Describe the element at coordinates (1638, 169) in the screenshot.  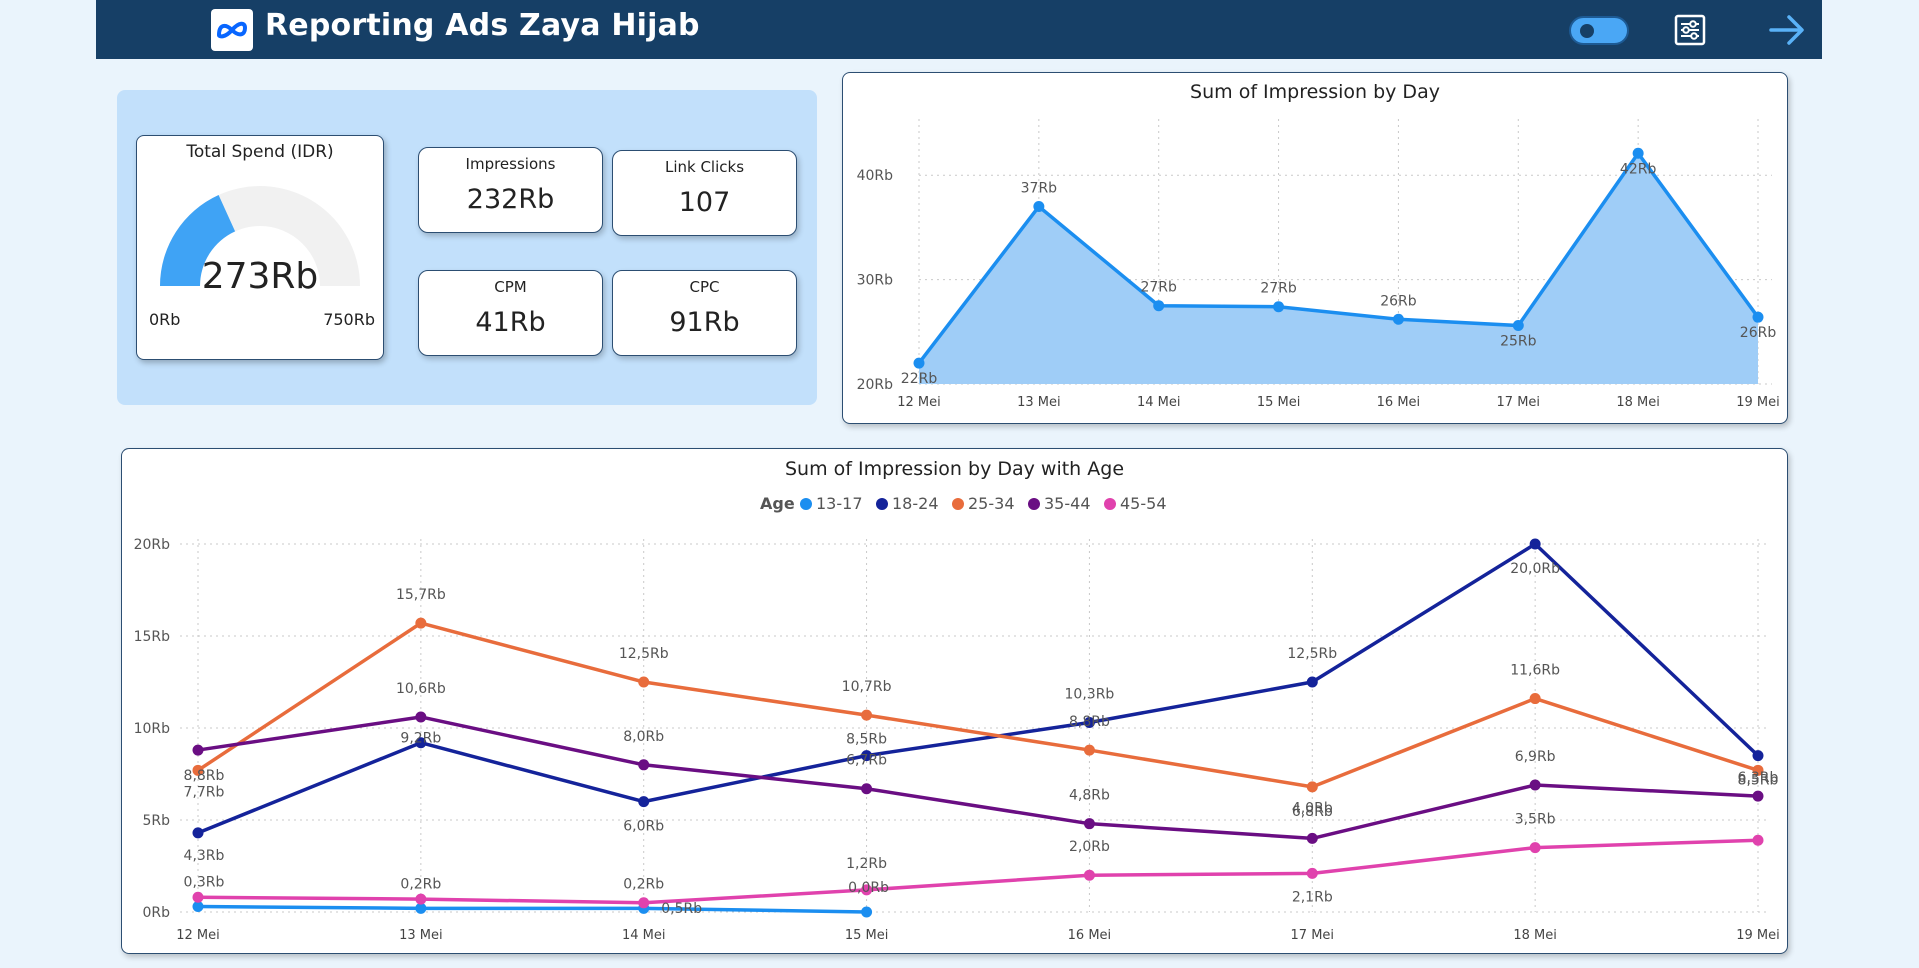
I see `data-label: 42Rb` at that location.